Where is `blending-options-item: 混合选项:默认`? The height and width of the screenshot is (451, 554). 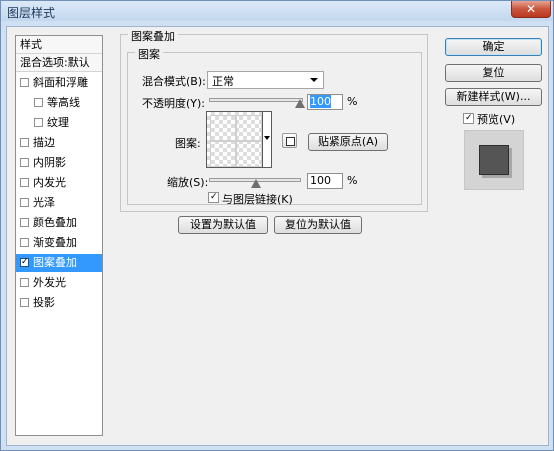
blending-options-item: 混合选项:默认 is located at coordinates (59, 63).